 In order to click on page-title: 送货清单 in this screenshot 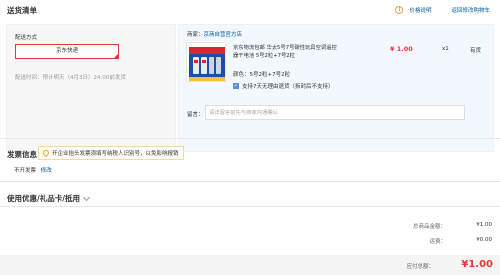, I will do `click(22, 10)`.